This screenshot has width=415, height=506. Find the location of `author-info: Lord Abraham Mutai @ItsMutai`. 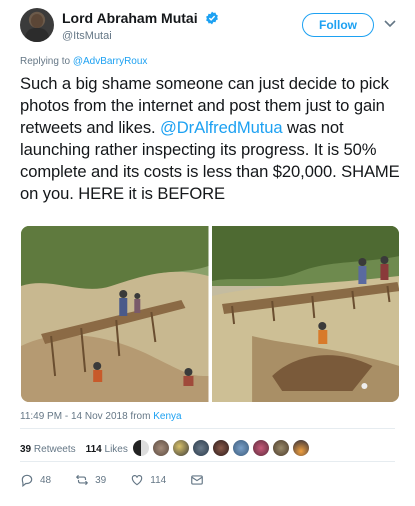

author-info: Lord Abraham Mutai @ItsMutai is located at coordinates (140, 25).